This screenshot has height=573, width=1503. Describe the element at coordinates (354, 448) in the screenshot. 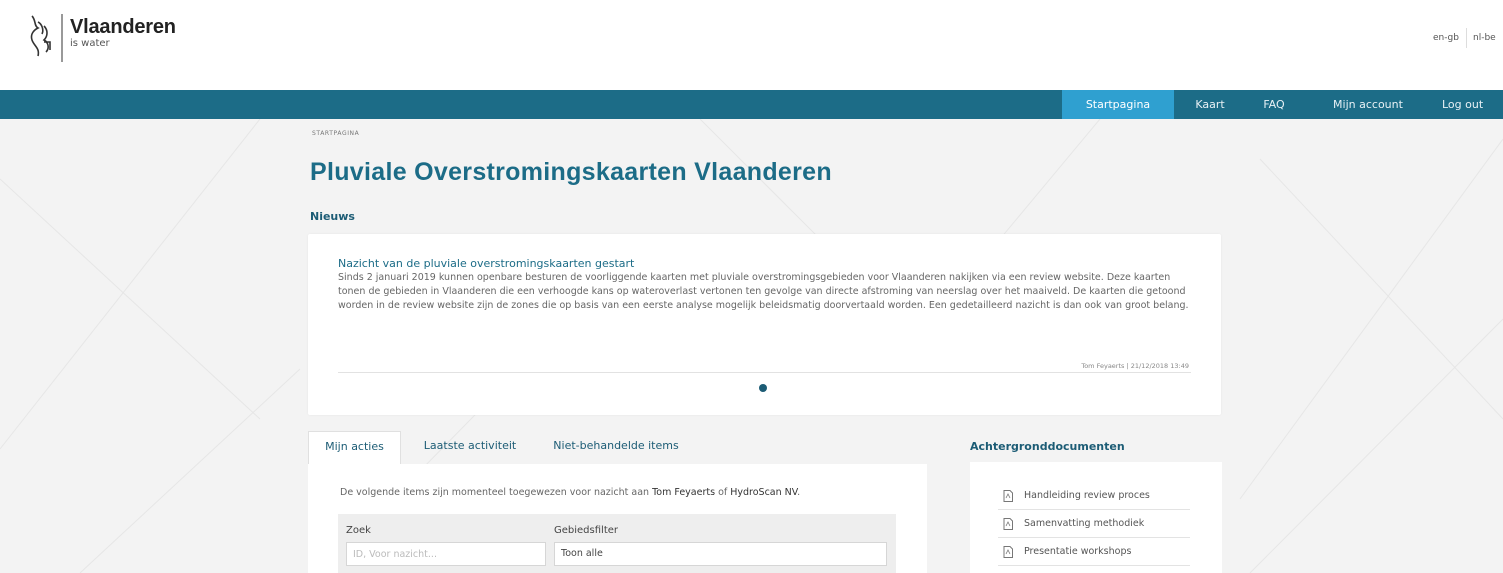

I see `tab-mijn-acties: Mijn acties` at that location.